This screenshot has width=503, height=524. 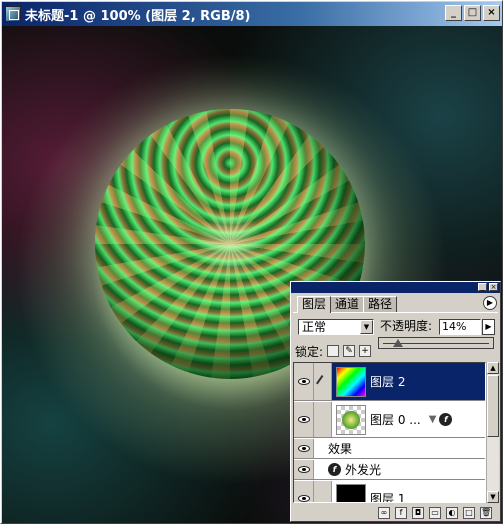 What do you see at coordinates (314, 304) in the screenshot?
I see `tab-layers: 图层` at bounding box center [314, 304].